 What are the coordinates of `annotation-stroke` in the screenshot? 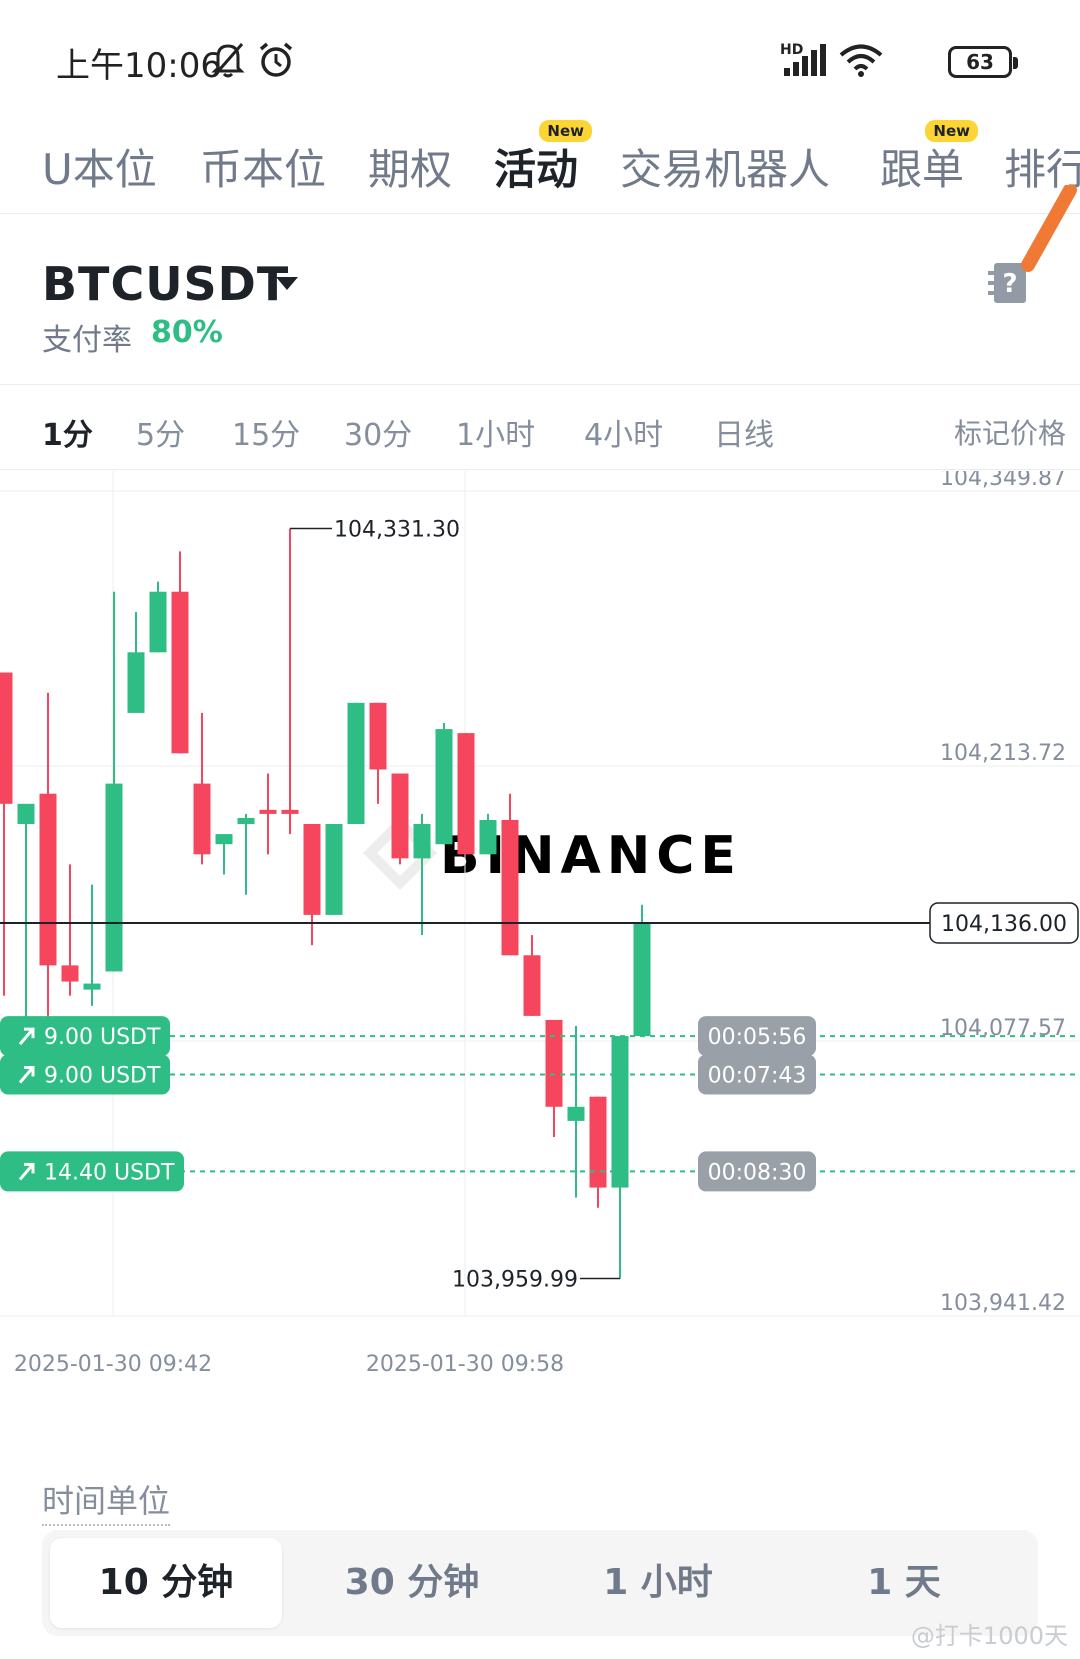 It's located at (1049, 228).